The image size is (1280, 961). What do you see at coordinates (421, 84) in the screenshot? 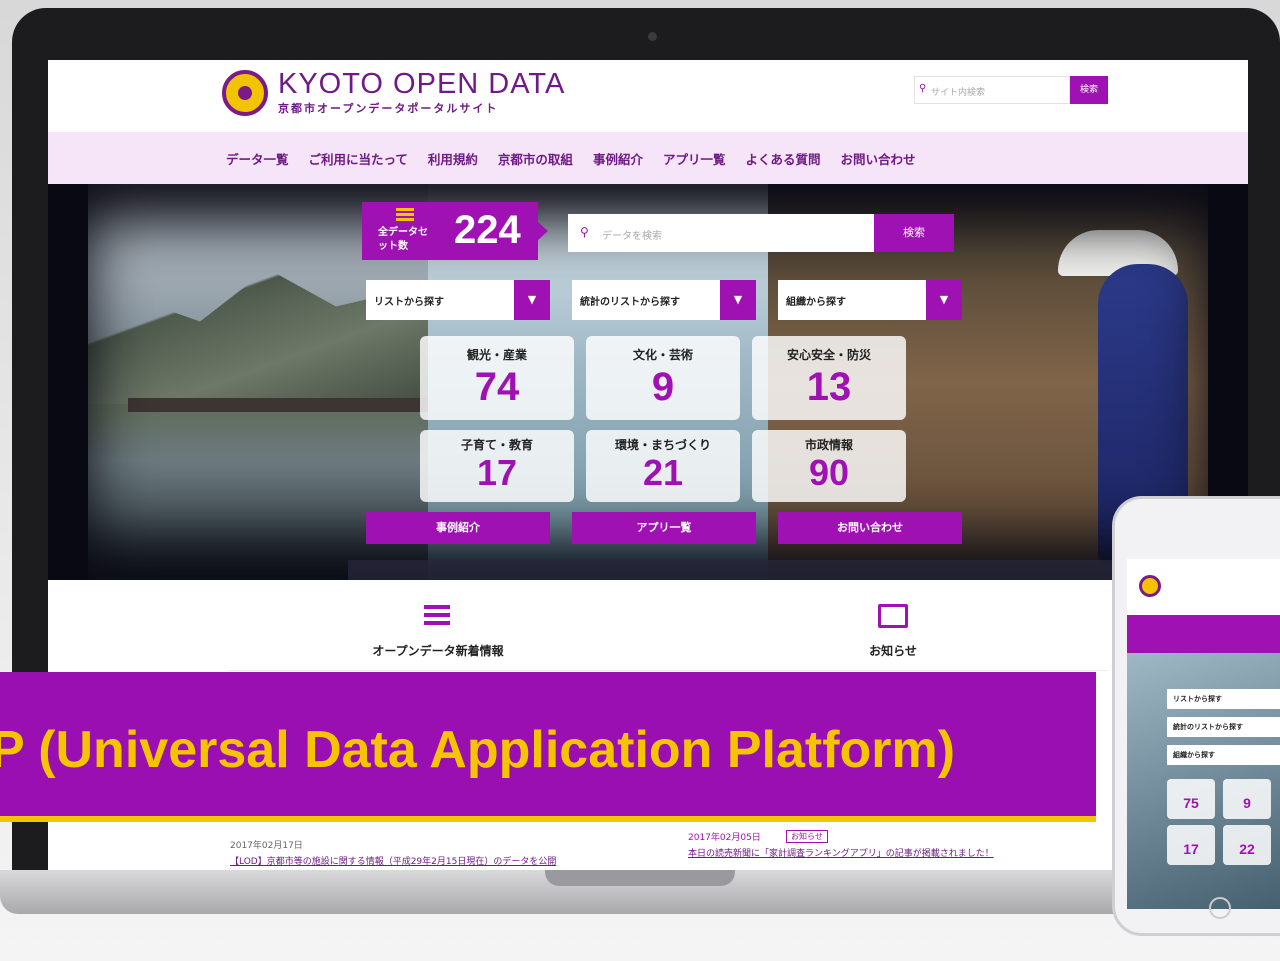
I see `site-title: KYOTO OPEN DATA` at bounding box center [421, 84].